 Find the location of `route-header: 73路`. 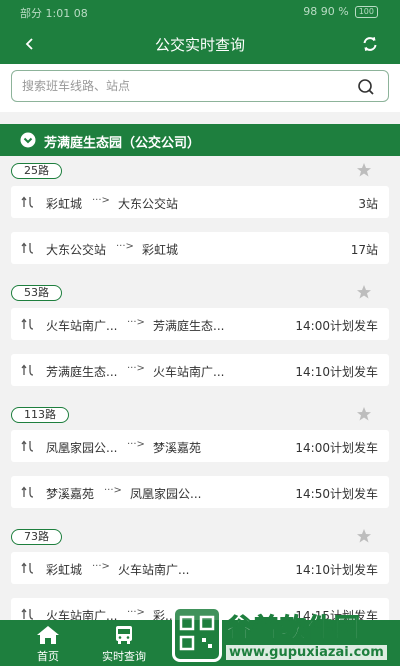

route-header: 73路 is located at coordinates (200, 537).